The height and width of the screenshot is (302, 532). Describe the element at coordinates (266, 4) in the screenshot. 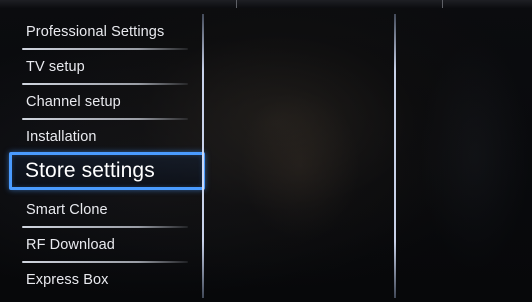

I see `top-status-strip` at that location.